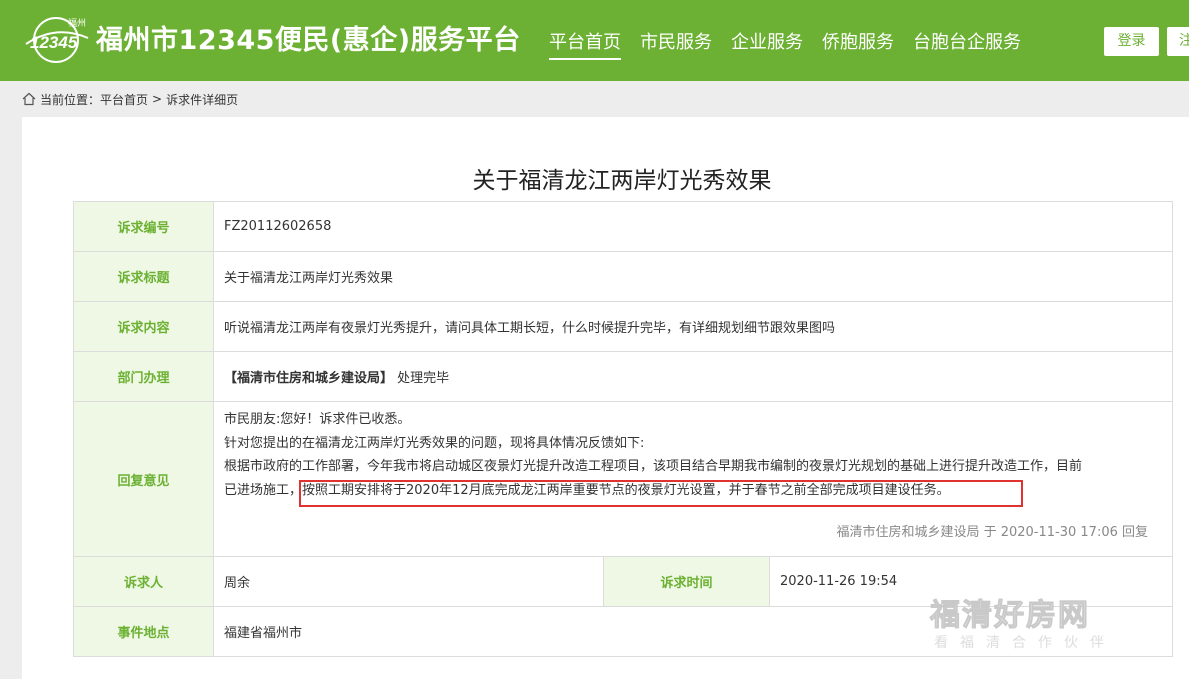  I want to click on time-value: 2020-11-26 19:54, so click(971, 581).